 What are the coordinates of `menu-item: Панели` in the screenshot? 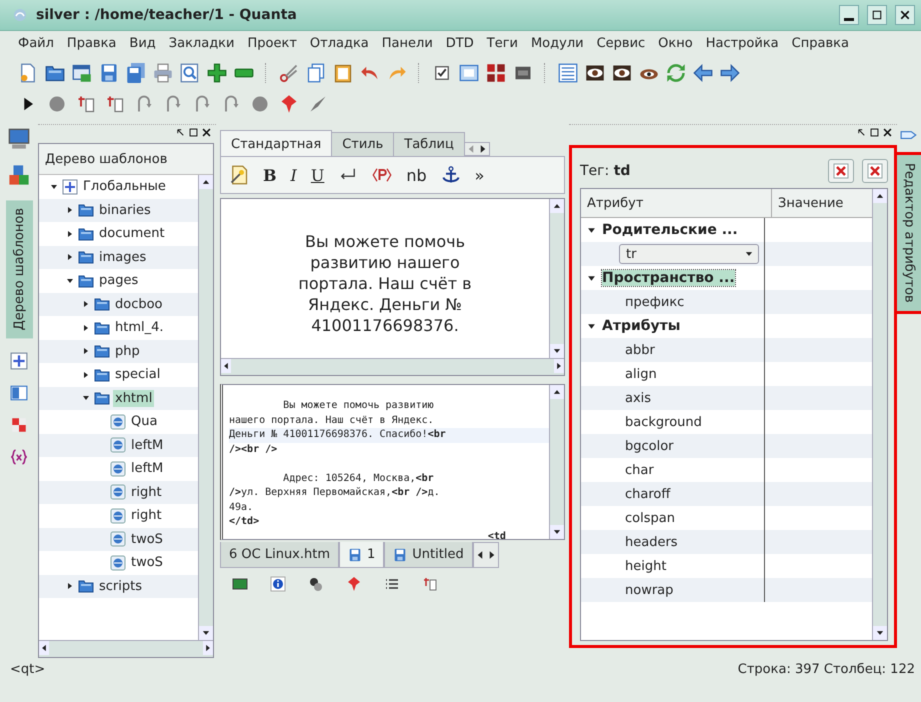 It's located at (408, 43).